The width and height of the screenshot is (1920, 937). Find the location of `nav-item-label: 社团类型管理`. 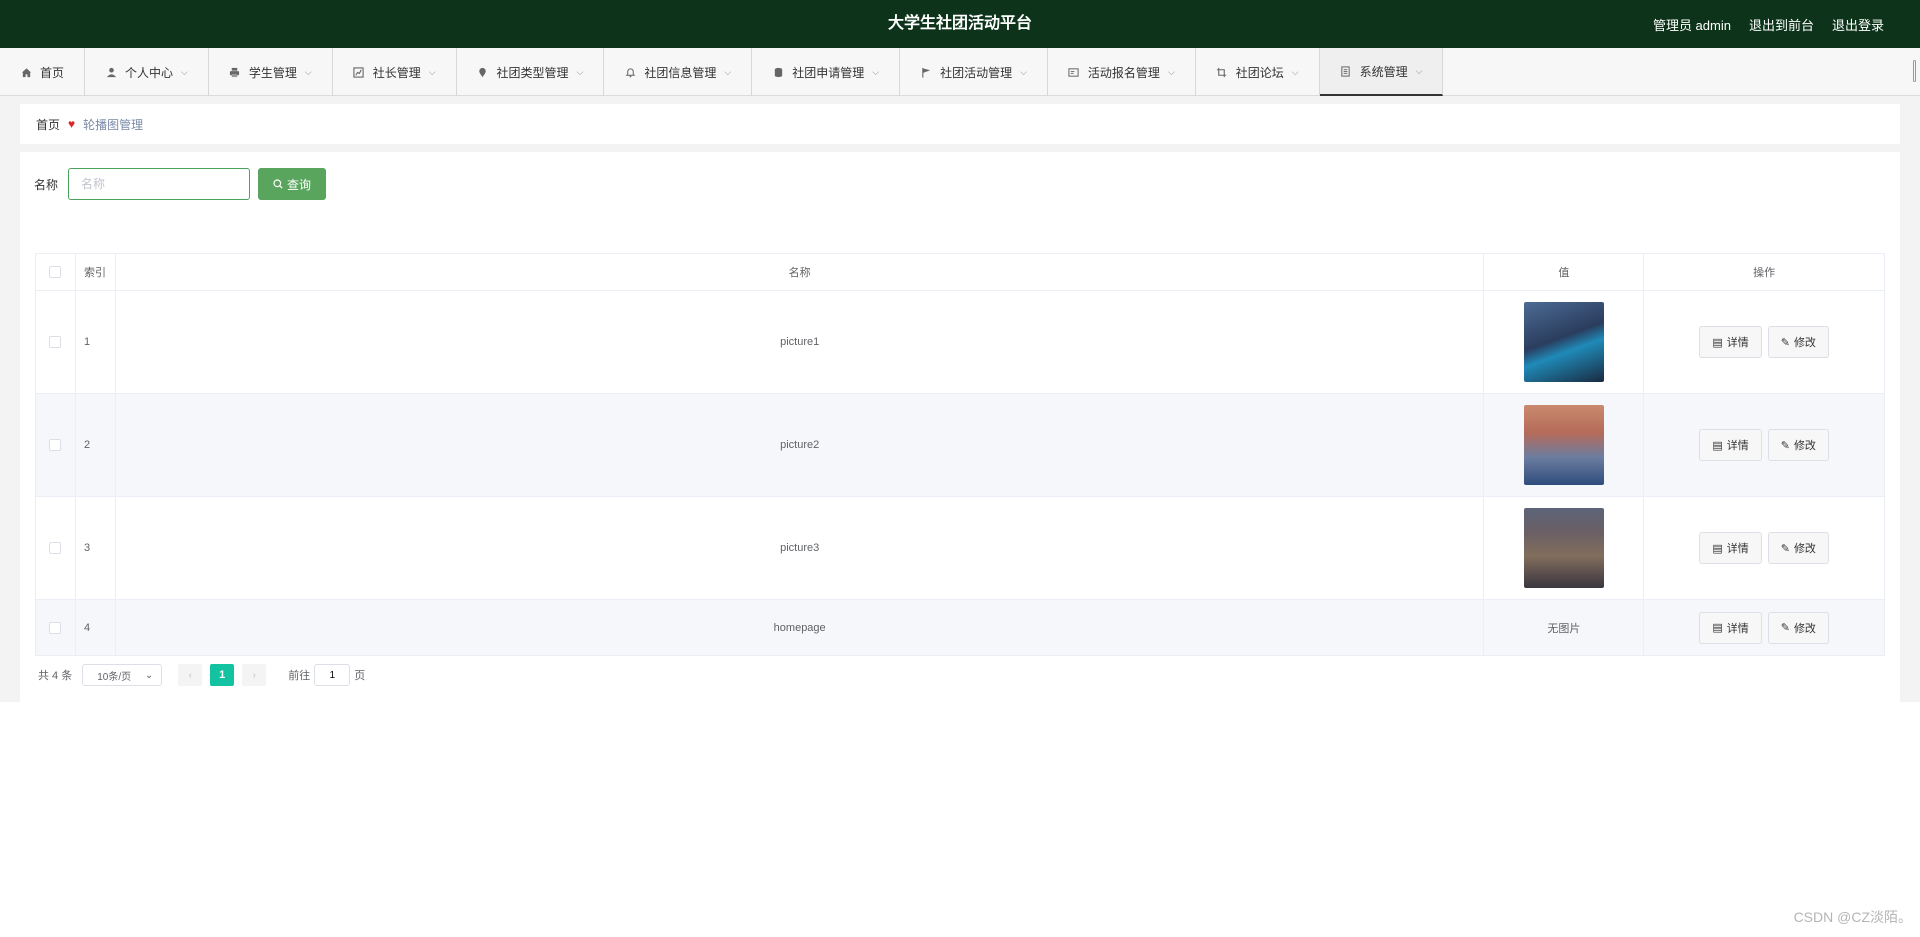

nav-item-label: 社团类型管理 is located at coordinates (532, 72).